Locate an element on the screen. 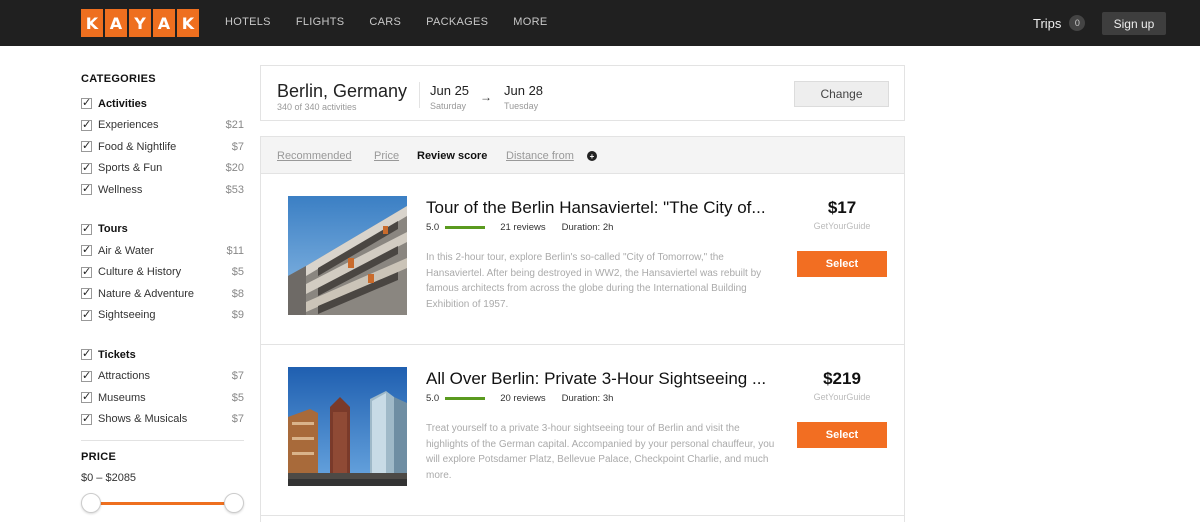 The height and width of the screenshot is (522, 1200). category-checkbox: Sightseeing $9 is located at coordinates (162, 316).